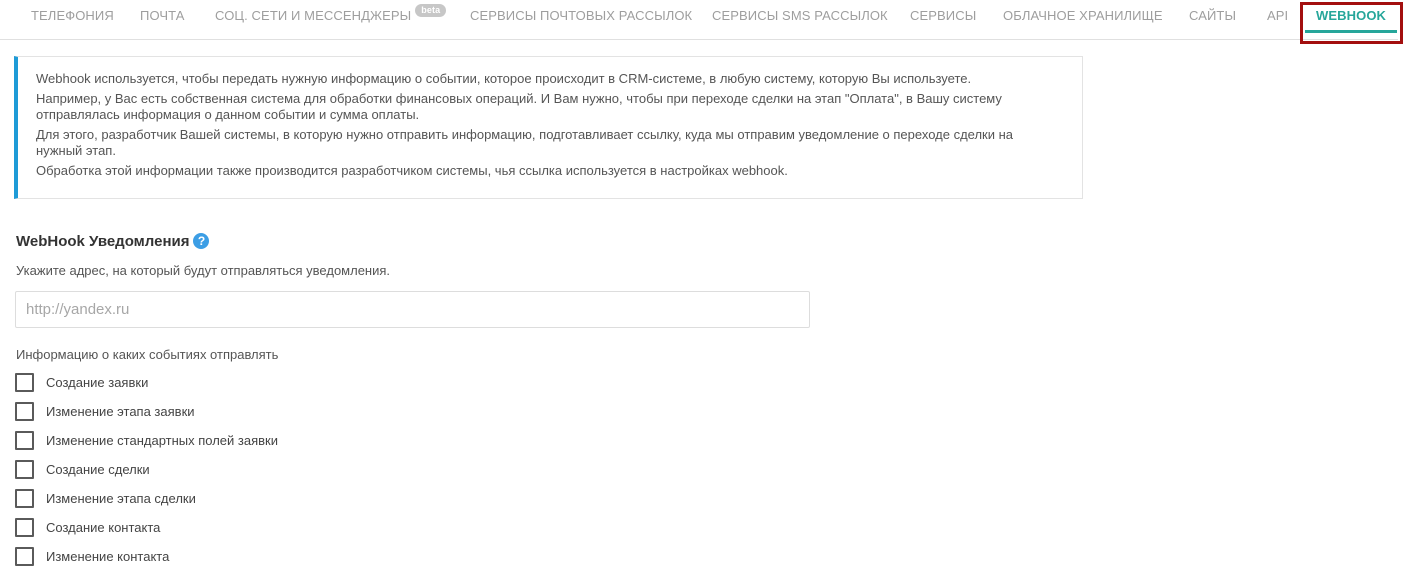 This screenshot has width=1403, height=576. What do you see at coordinates (201, 241) in the screenshot?
I see `help-icon: ?` at bounding box center [201, 241].